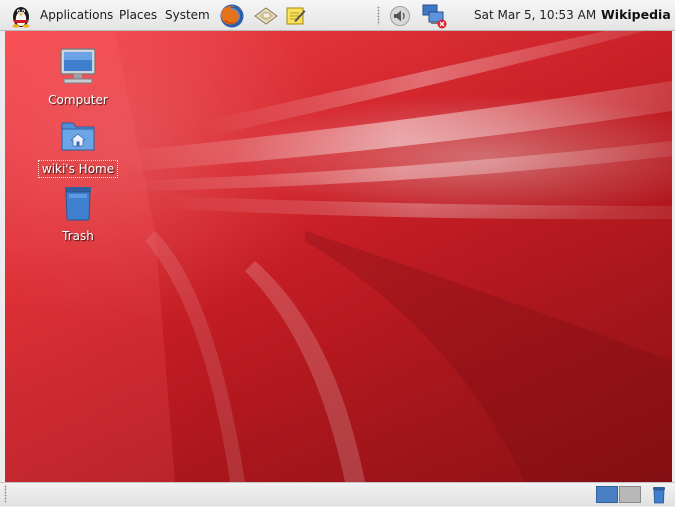 This screenshot has width=675, height=507. Describe the element at coordinates (78, 136) in the screenshot. I see `home-folder-icon` at that location.